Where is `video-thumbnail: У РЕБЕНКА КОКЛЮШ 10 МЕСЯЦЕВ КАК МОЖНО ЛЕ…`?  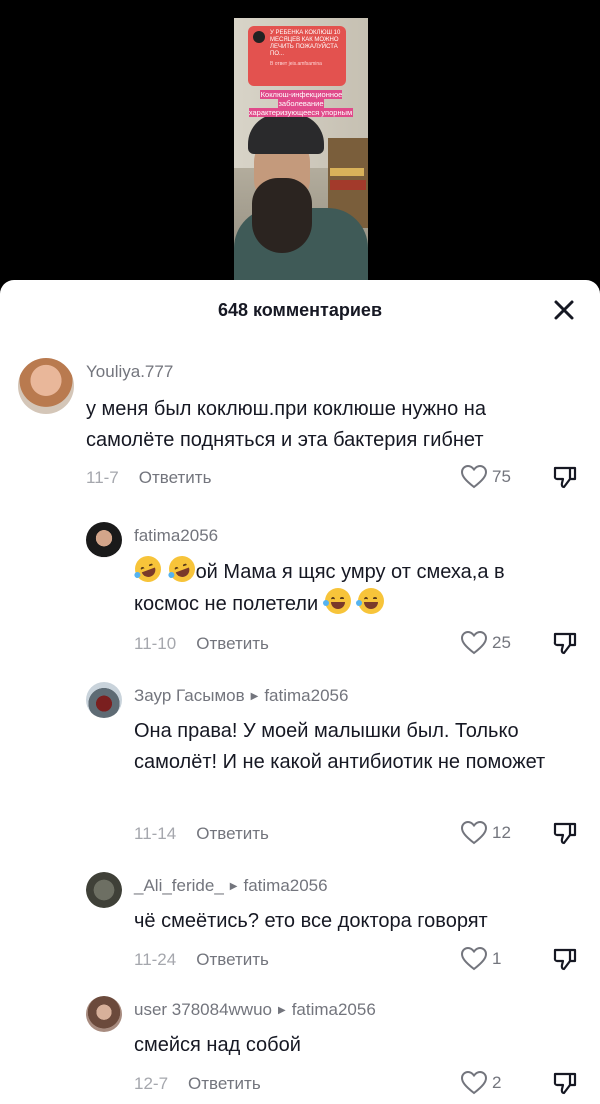 video-thumbnail: У РЕБЕНКА КОКЛЮШ 10 МЕСЯЦЕВ КАК МОЖНО ЛЕ… is located at coordinates (301, 149).